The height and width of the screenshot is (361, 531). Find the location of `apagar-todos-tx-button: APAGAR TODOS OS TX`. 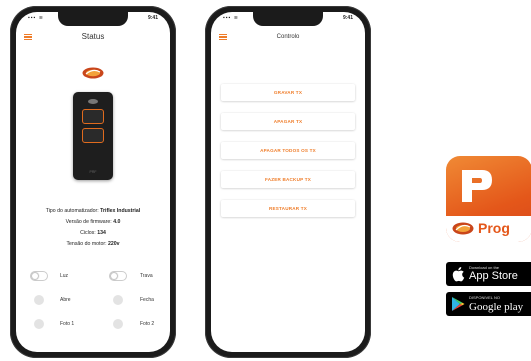

apagar-todos-tx-button: APAGAR TODOS OS TX is located at coordinates (288, 150).